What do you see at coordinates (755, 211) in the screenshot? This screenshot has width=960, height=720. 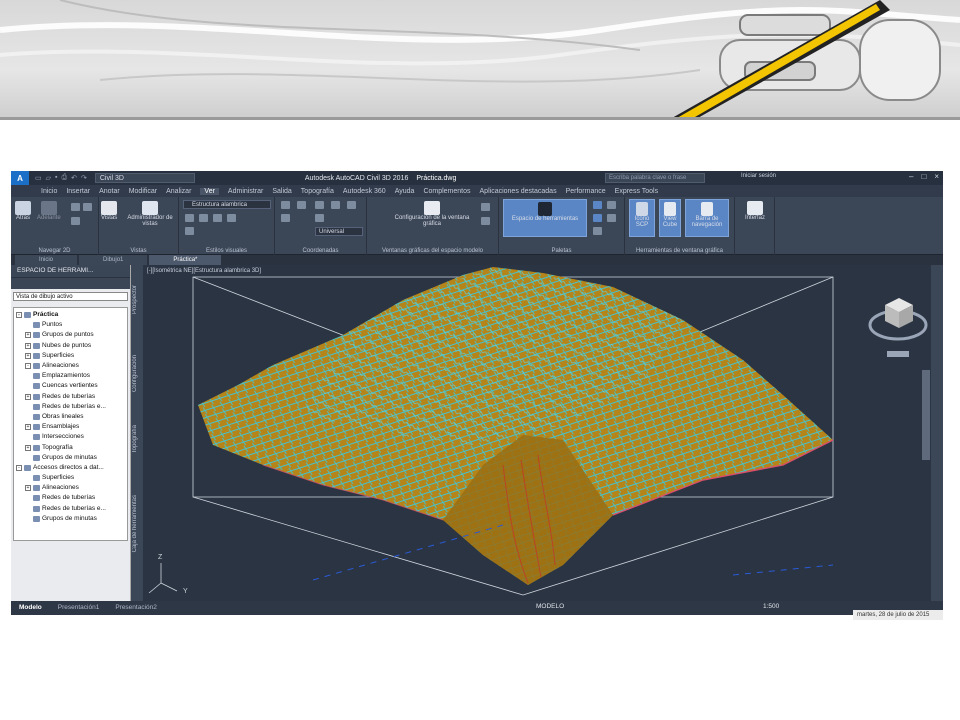 I see `interface-button: Interfaz` at bounding box center [755, 211].